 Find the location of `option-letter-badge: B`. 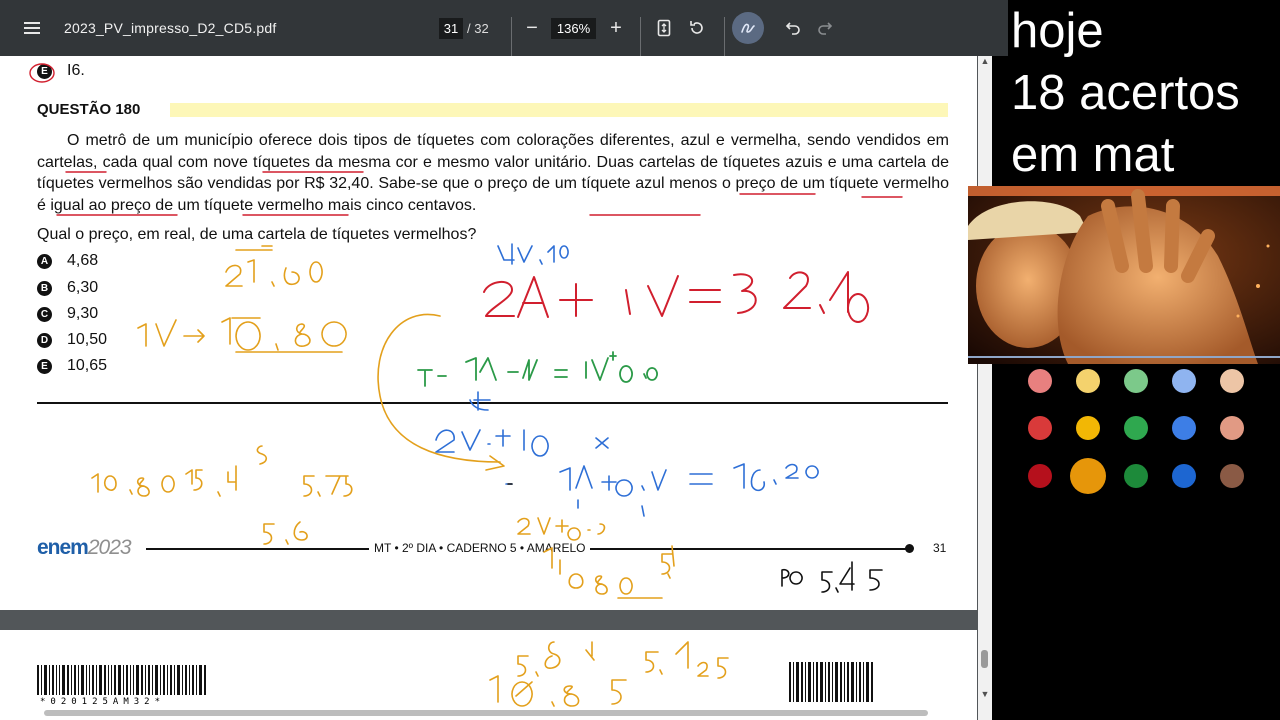

option-letter-badge: B is located at coordinates (44, 288).